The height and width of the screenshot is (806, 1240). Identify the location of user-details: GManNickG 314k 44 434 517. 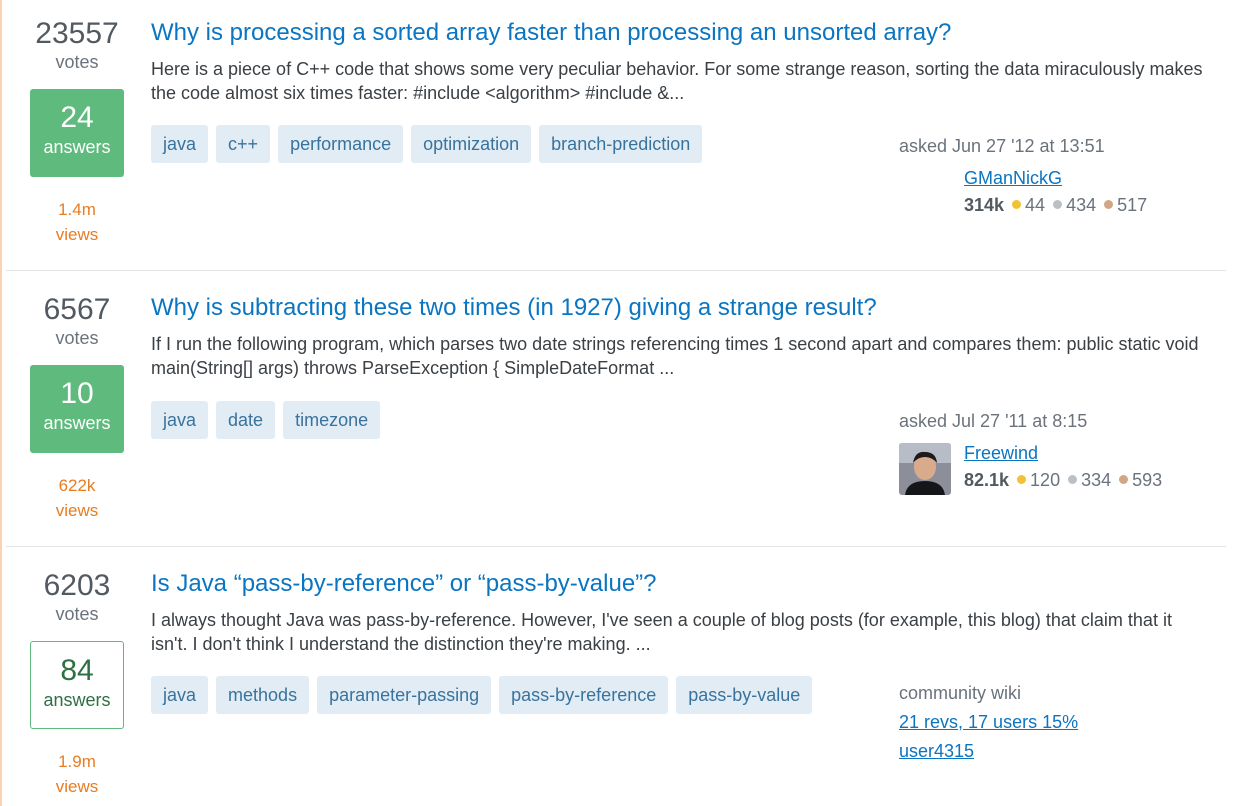
(1059, 191).